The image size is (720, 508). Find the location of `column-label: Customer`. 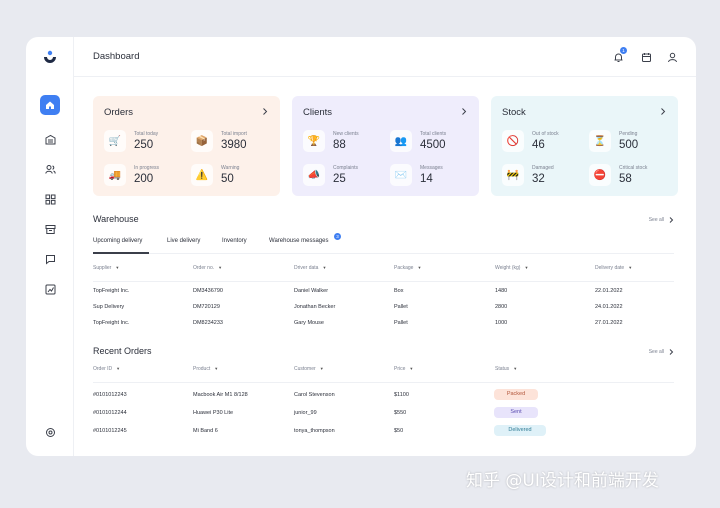

column-label: Customer is located at coordinates (305, 369).